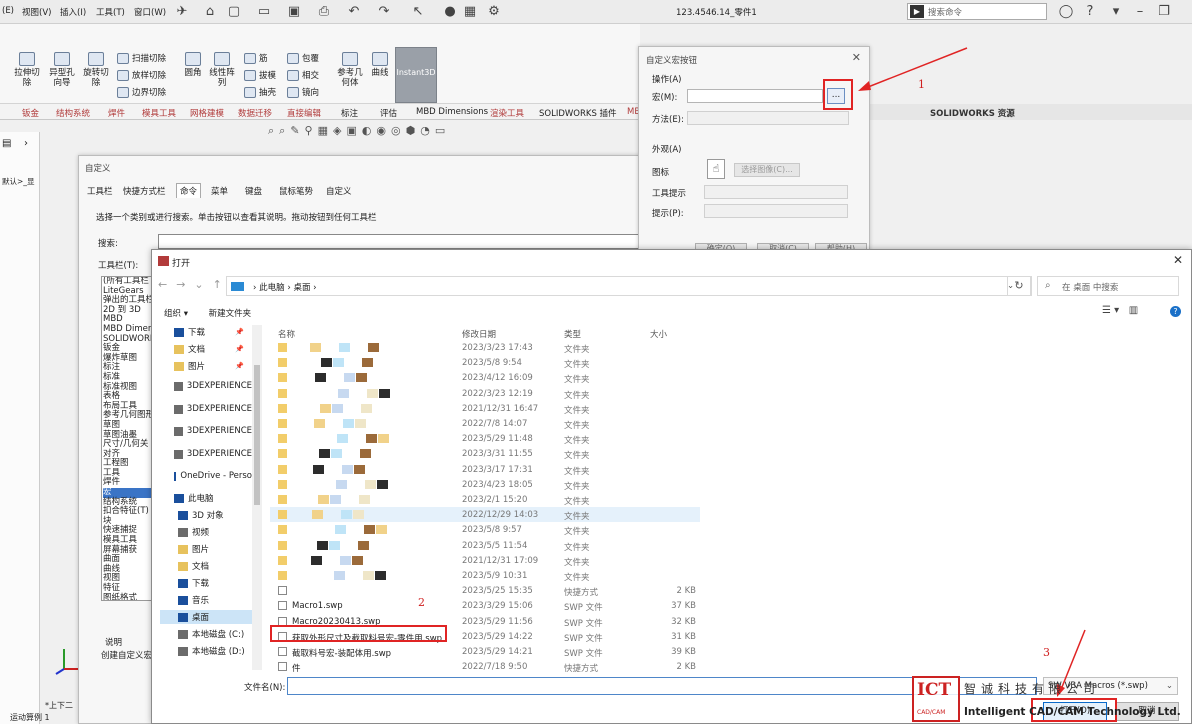 The width and height of the screenshot is (1192, 724). What do you see at coordinates (100, 191) in the screenshot?
I see `tab-toolbars: 工具栏` at bounding box center [100, 191].